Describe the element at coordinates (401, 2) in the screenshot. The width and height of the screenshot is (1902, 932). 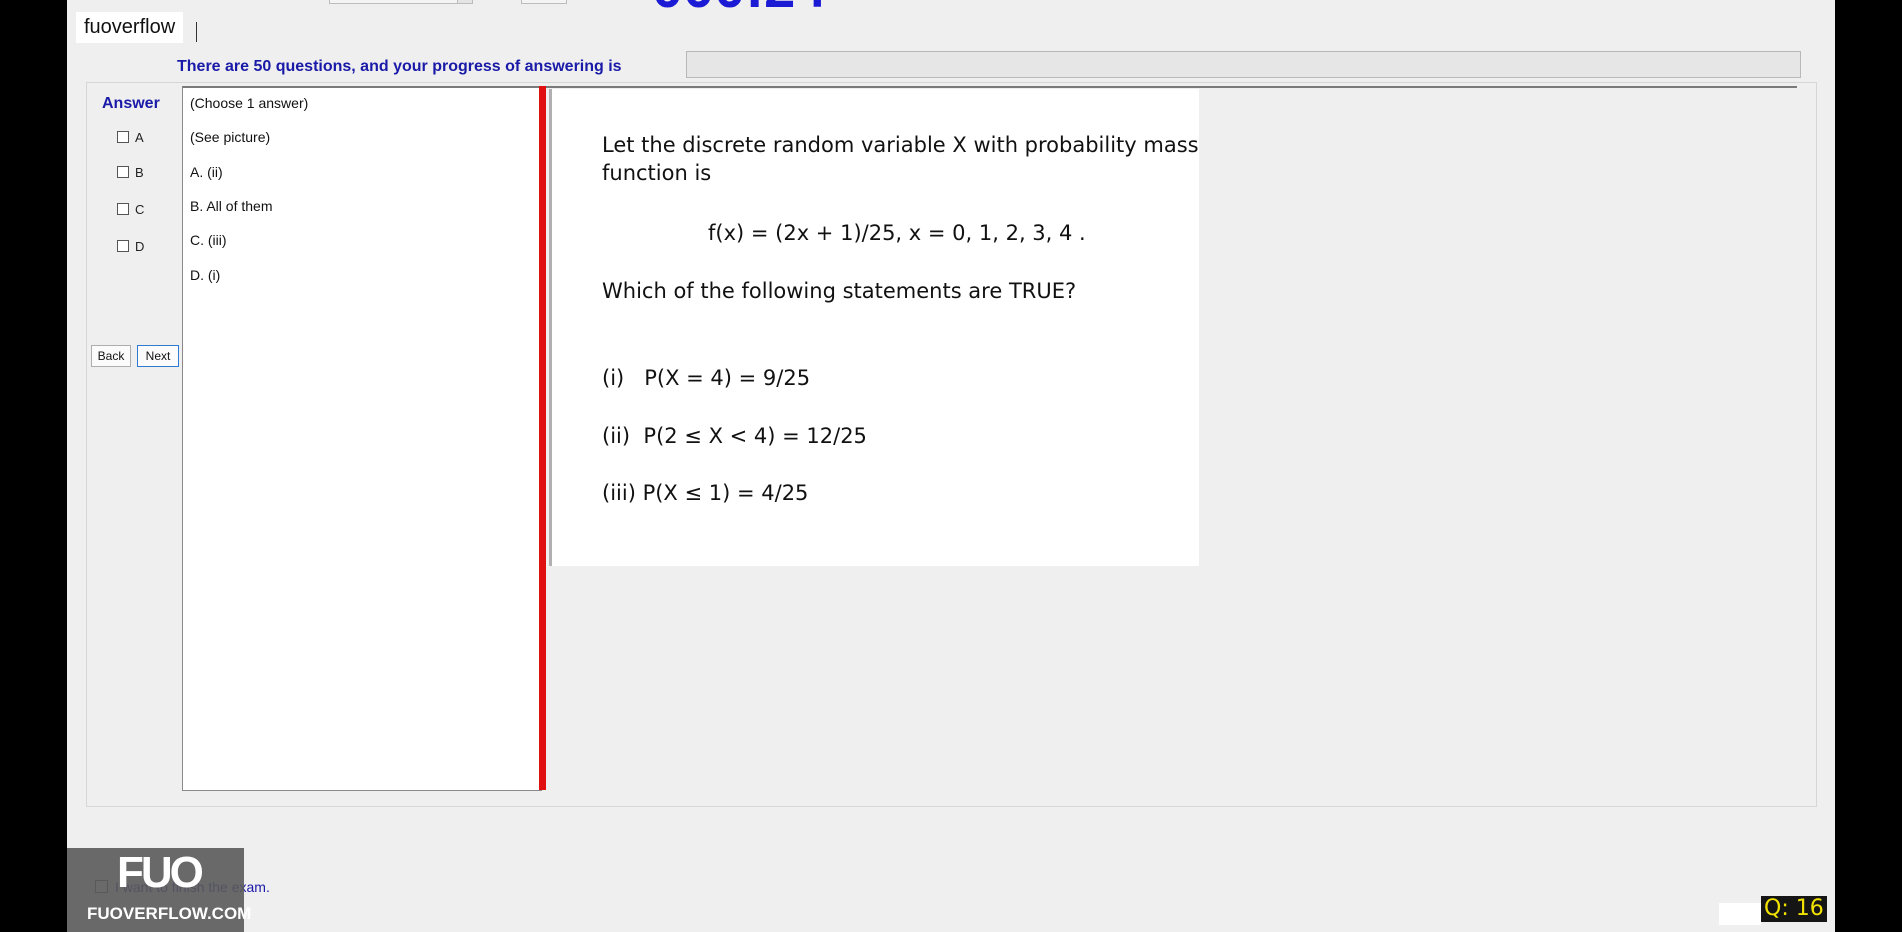
I see `top-dropdown` at that location.